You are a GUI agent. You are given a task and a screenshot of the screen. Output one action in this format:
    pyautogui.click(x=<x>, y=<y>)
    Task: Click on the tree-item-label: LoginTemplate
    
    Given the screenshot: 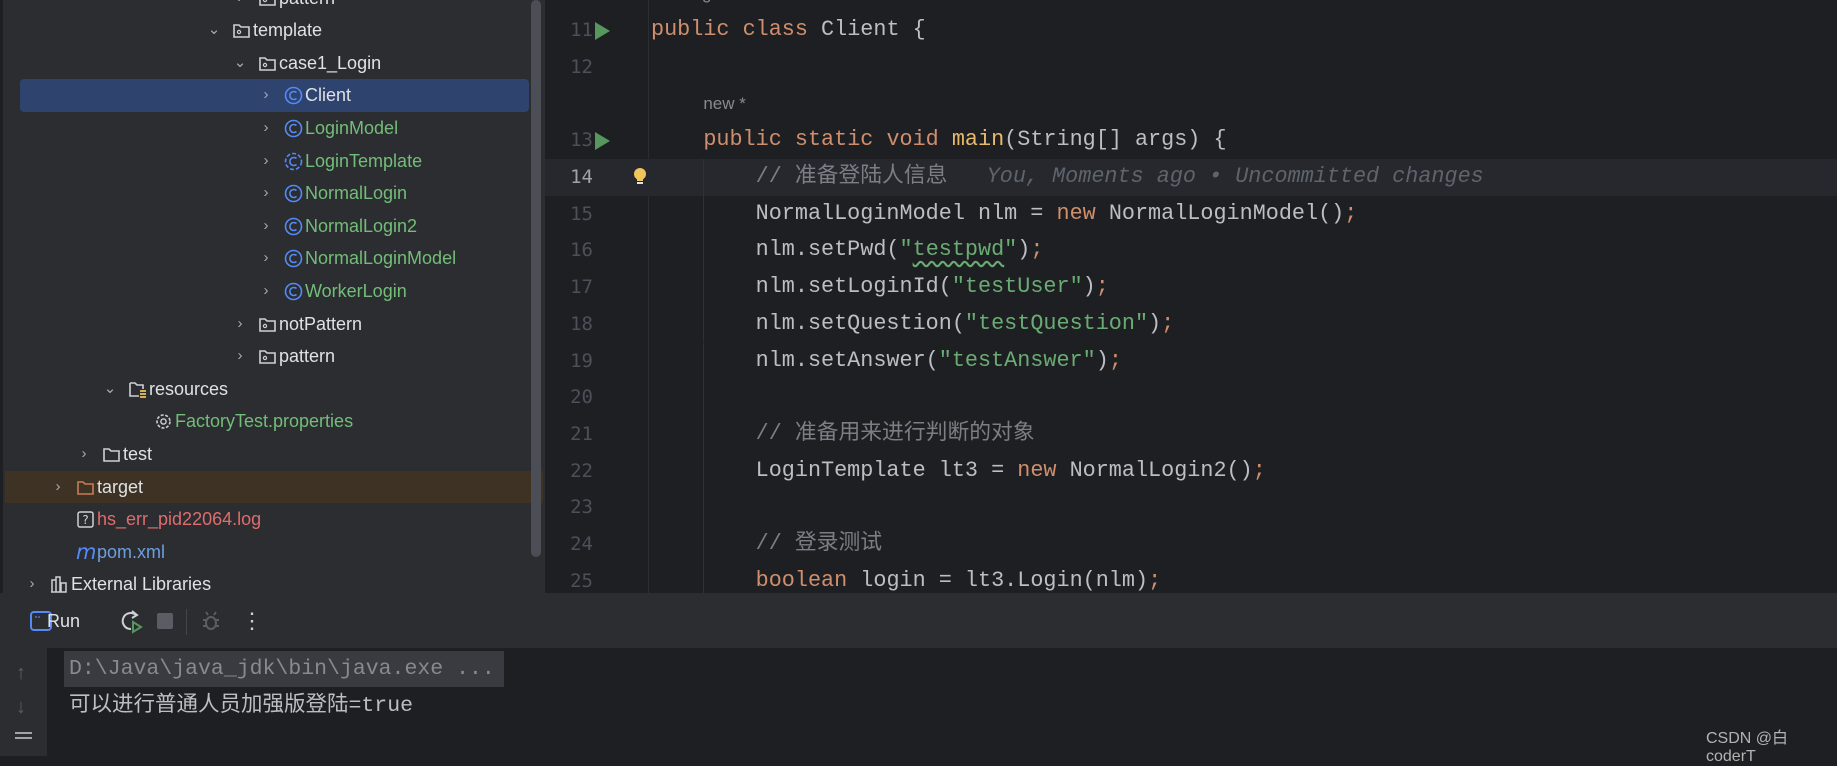 What is the action you would take?
    pyautogui.click(x=364, y=160)
    